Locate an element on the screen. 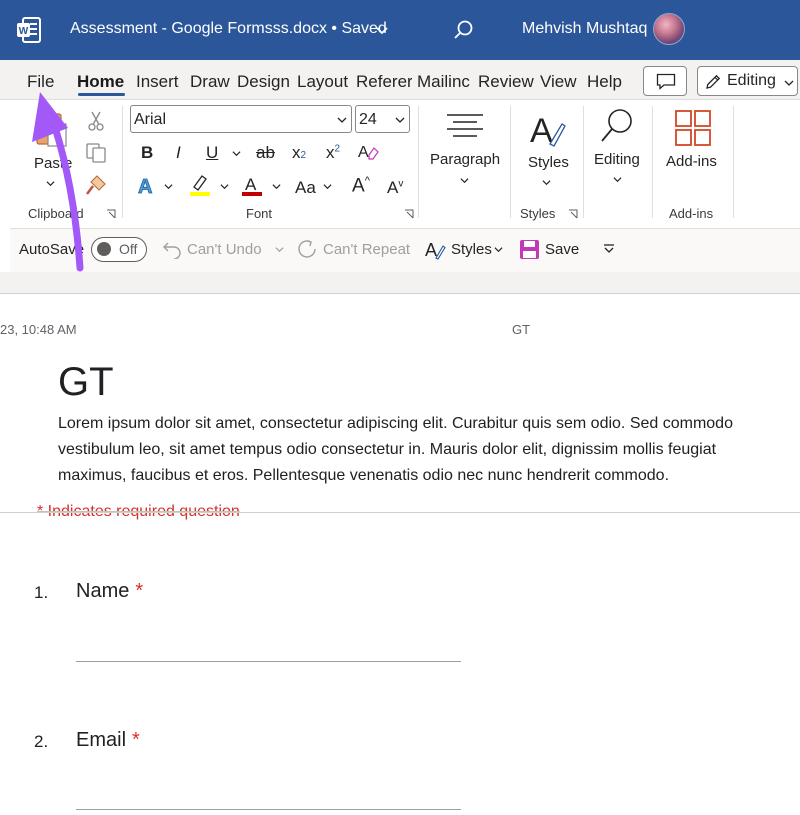 The image size is (800, 815). comments-button is located at coordinates (665, 81).